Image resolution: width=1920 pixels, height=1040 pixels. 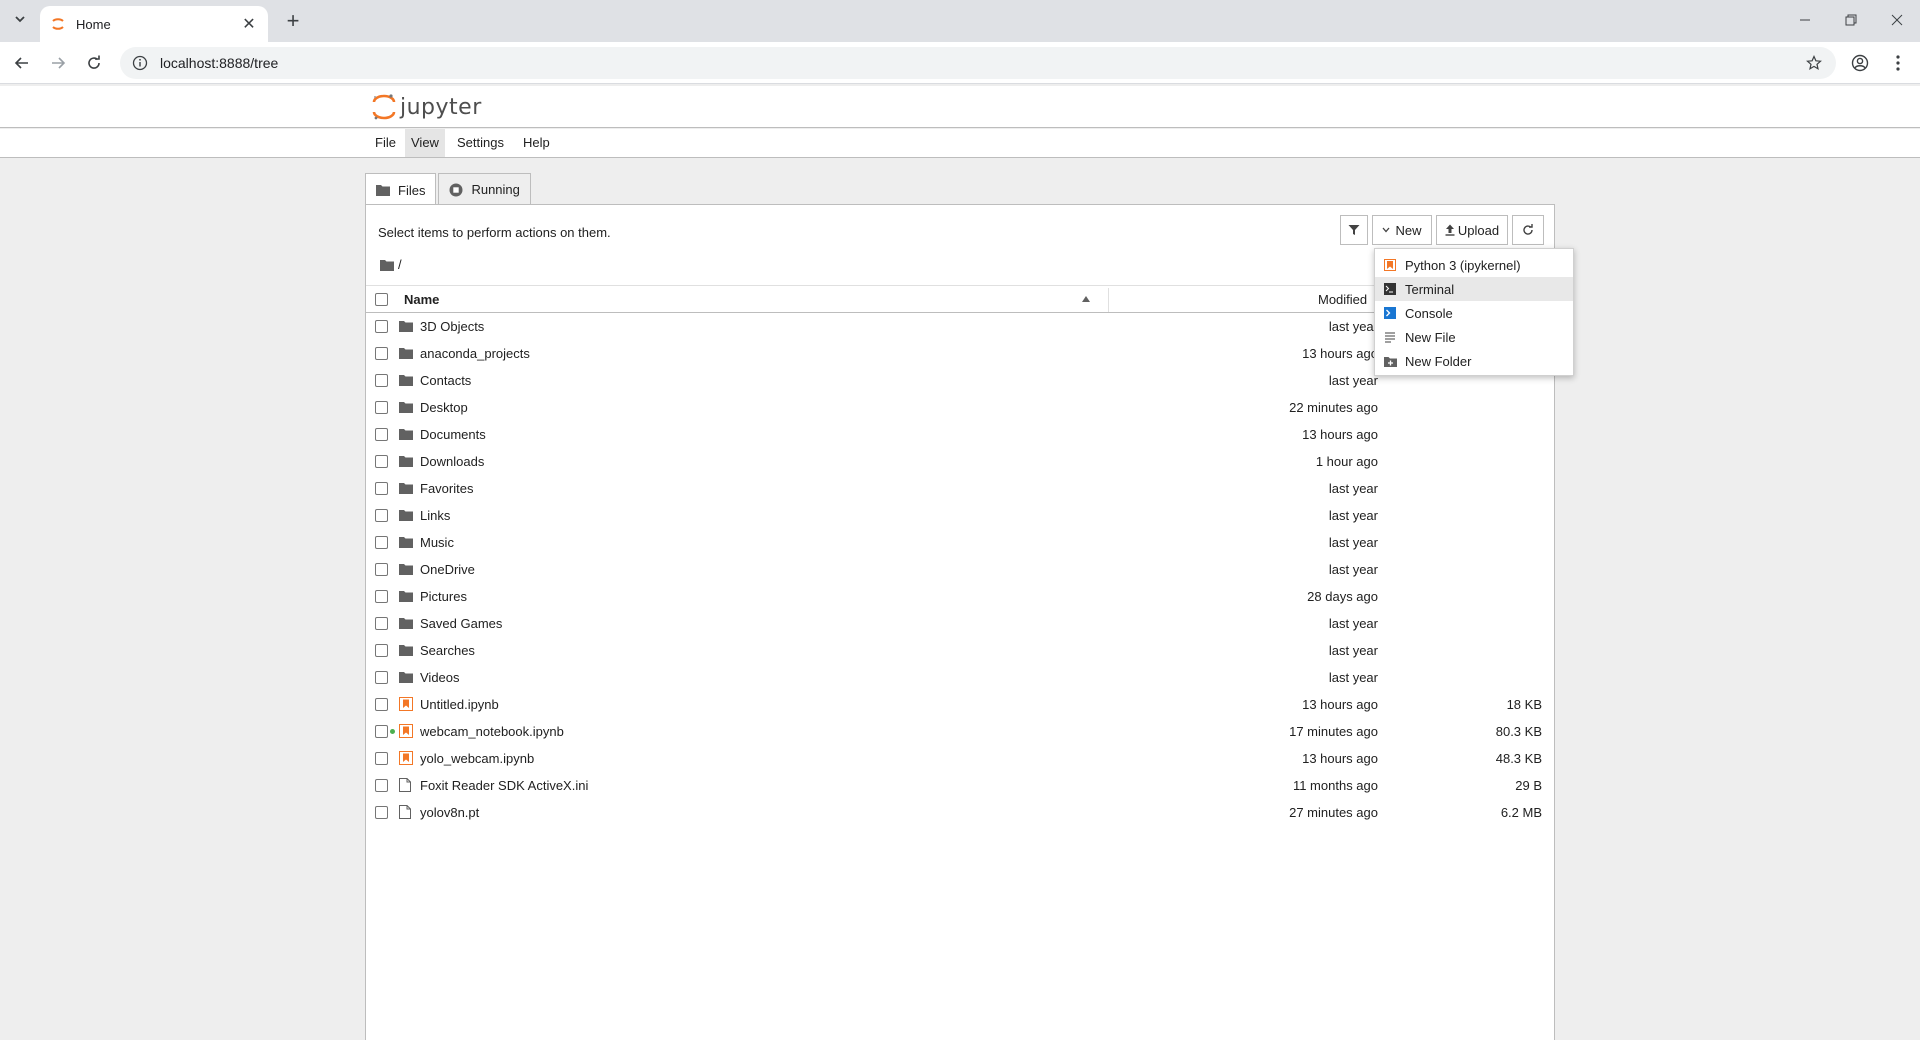 What do you see at coordinates (453, 434) in the screenshot?
I see `file-name: Documents` at bounding box center [453, 434].